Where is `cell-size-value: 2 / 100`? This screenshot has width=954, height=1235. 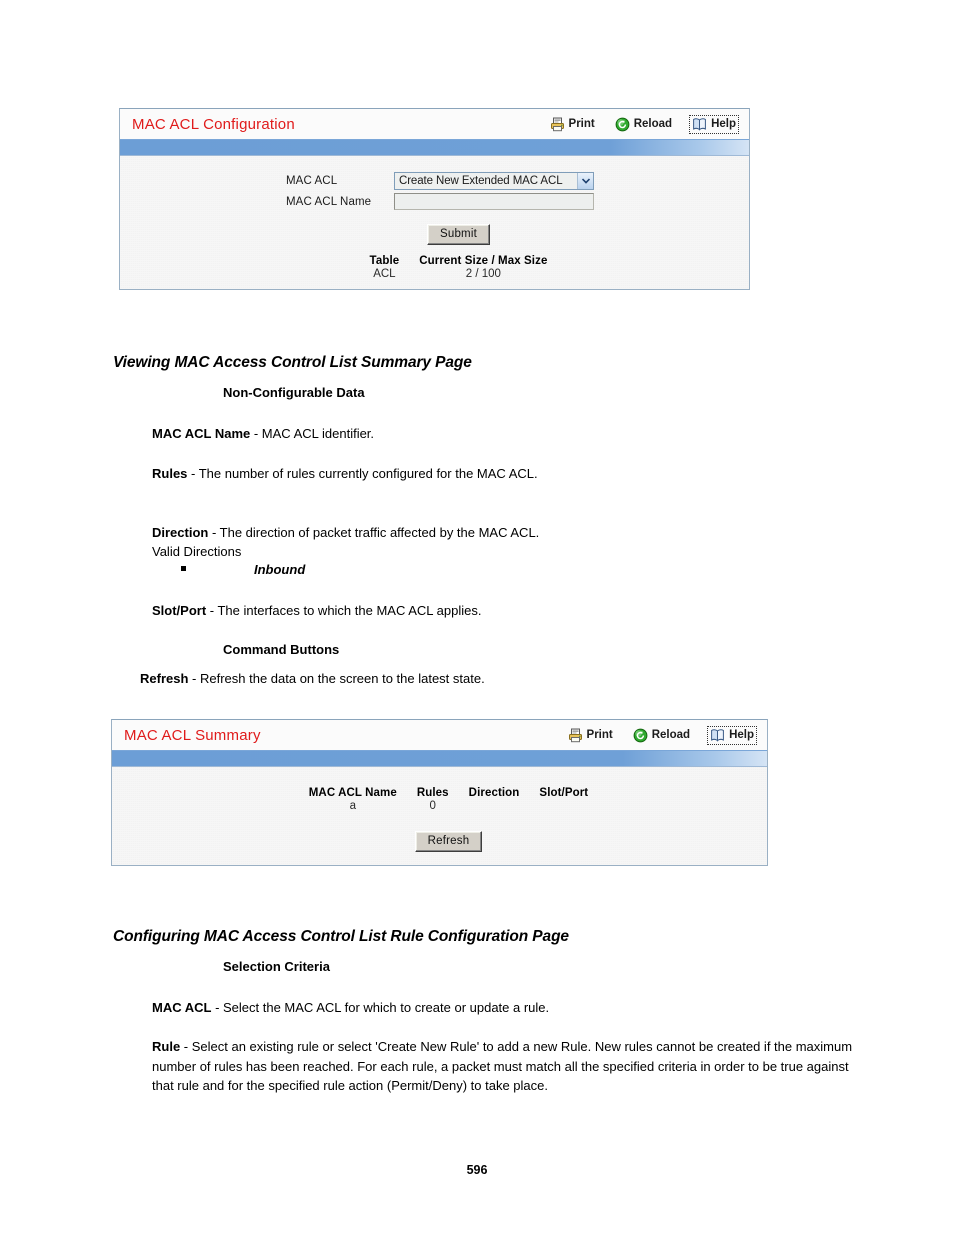
cell-size-value: 2 / 100 is located at coordinates (483, 274).